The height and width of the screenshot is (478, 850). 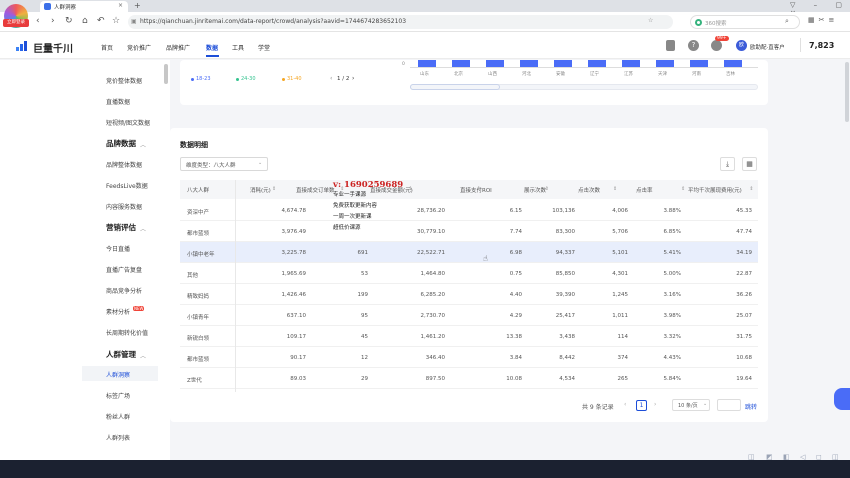 I want to click on home-icon: ⌂, so click(x=85, y=21).